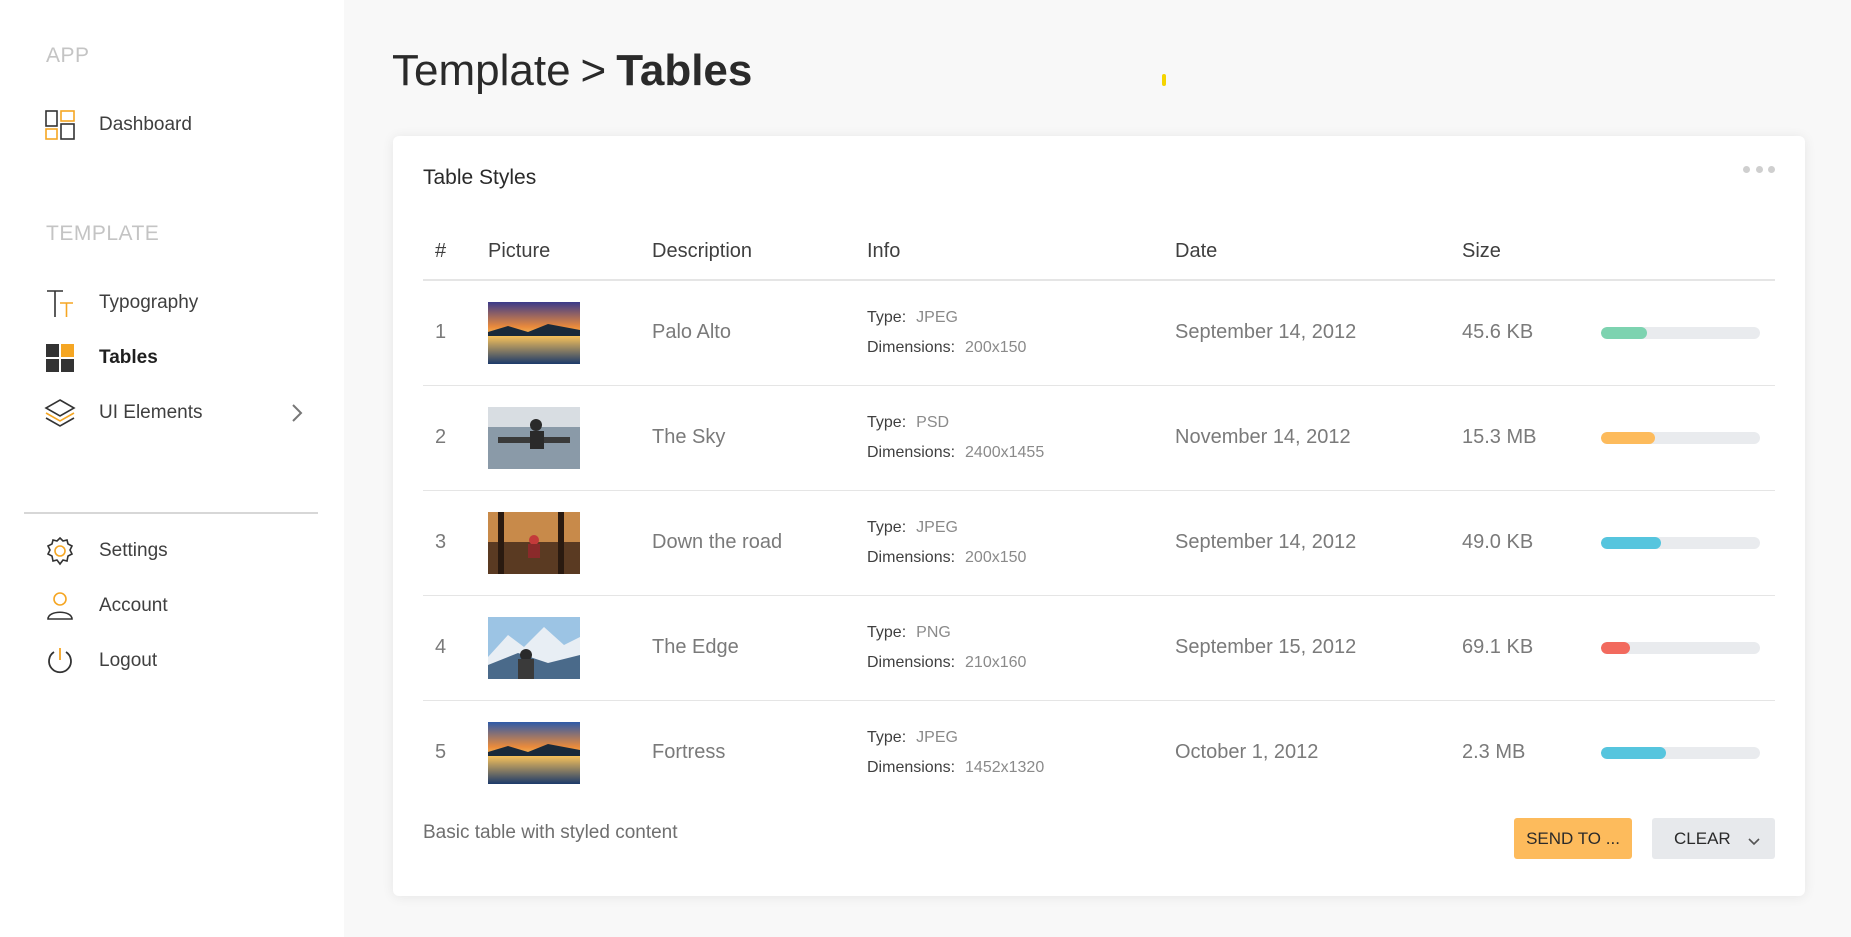 Image resolution: width=1851 pixels, height=937 pixels. What do you see at coordinates (297, 415) in the screenshot?
I see `chevron-right-icon` at bounding box center [297, 415].